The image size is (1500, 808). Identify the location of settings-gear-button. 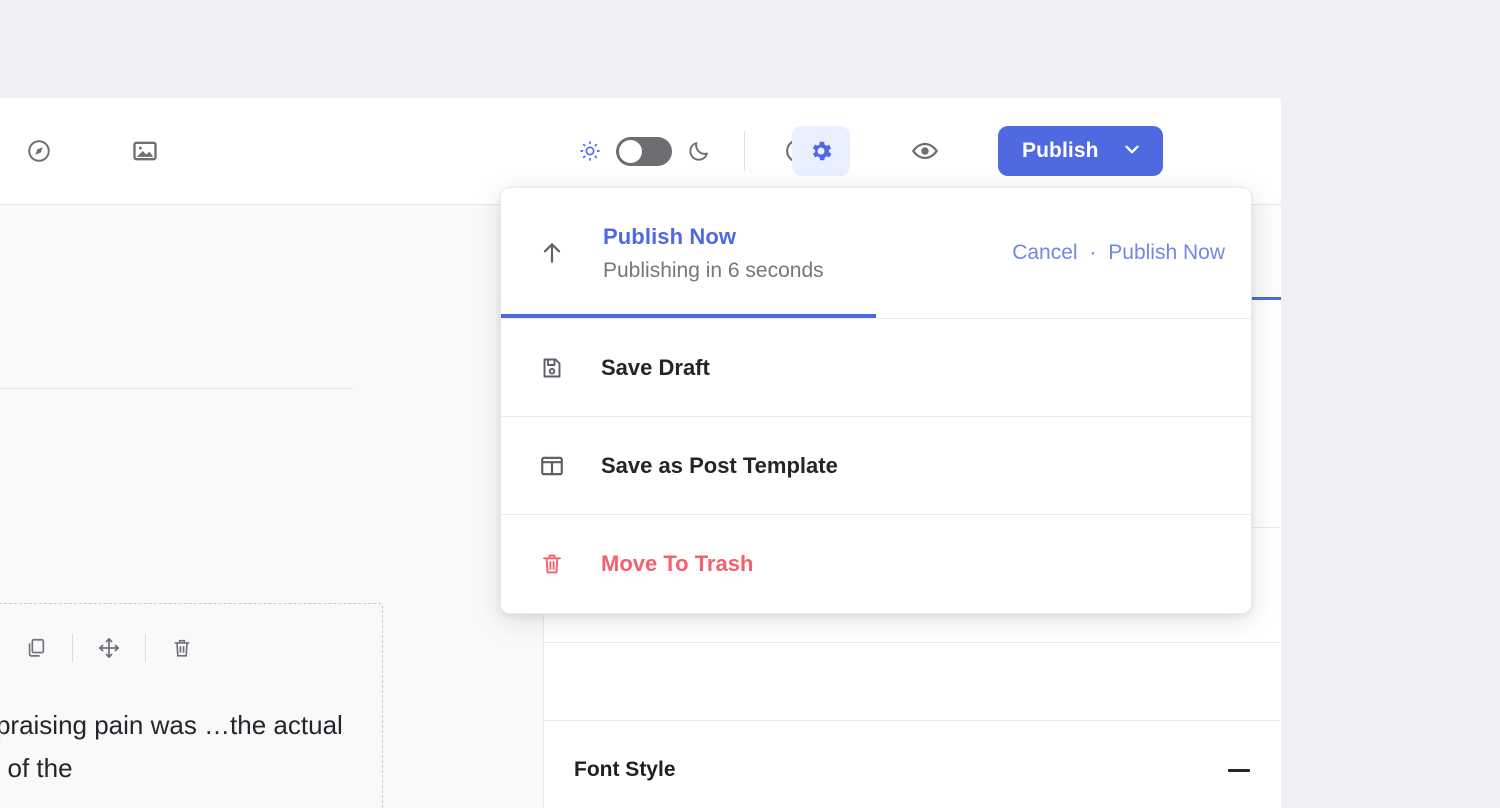
(821, 151).